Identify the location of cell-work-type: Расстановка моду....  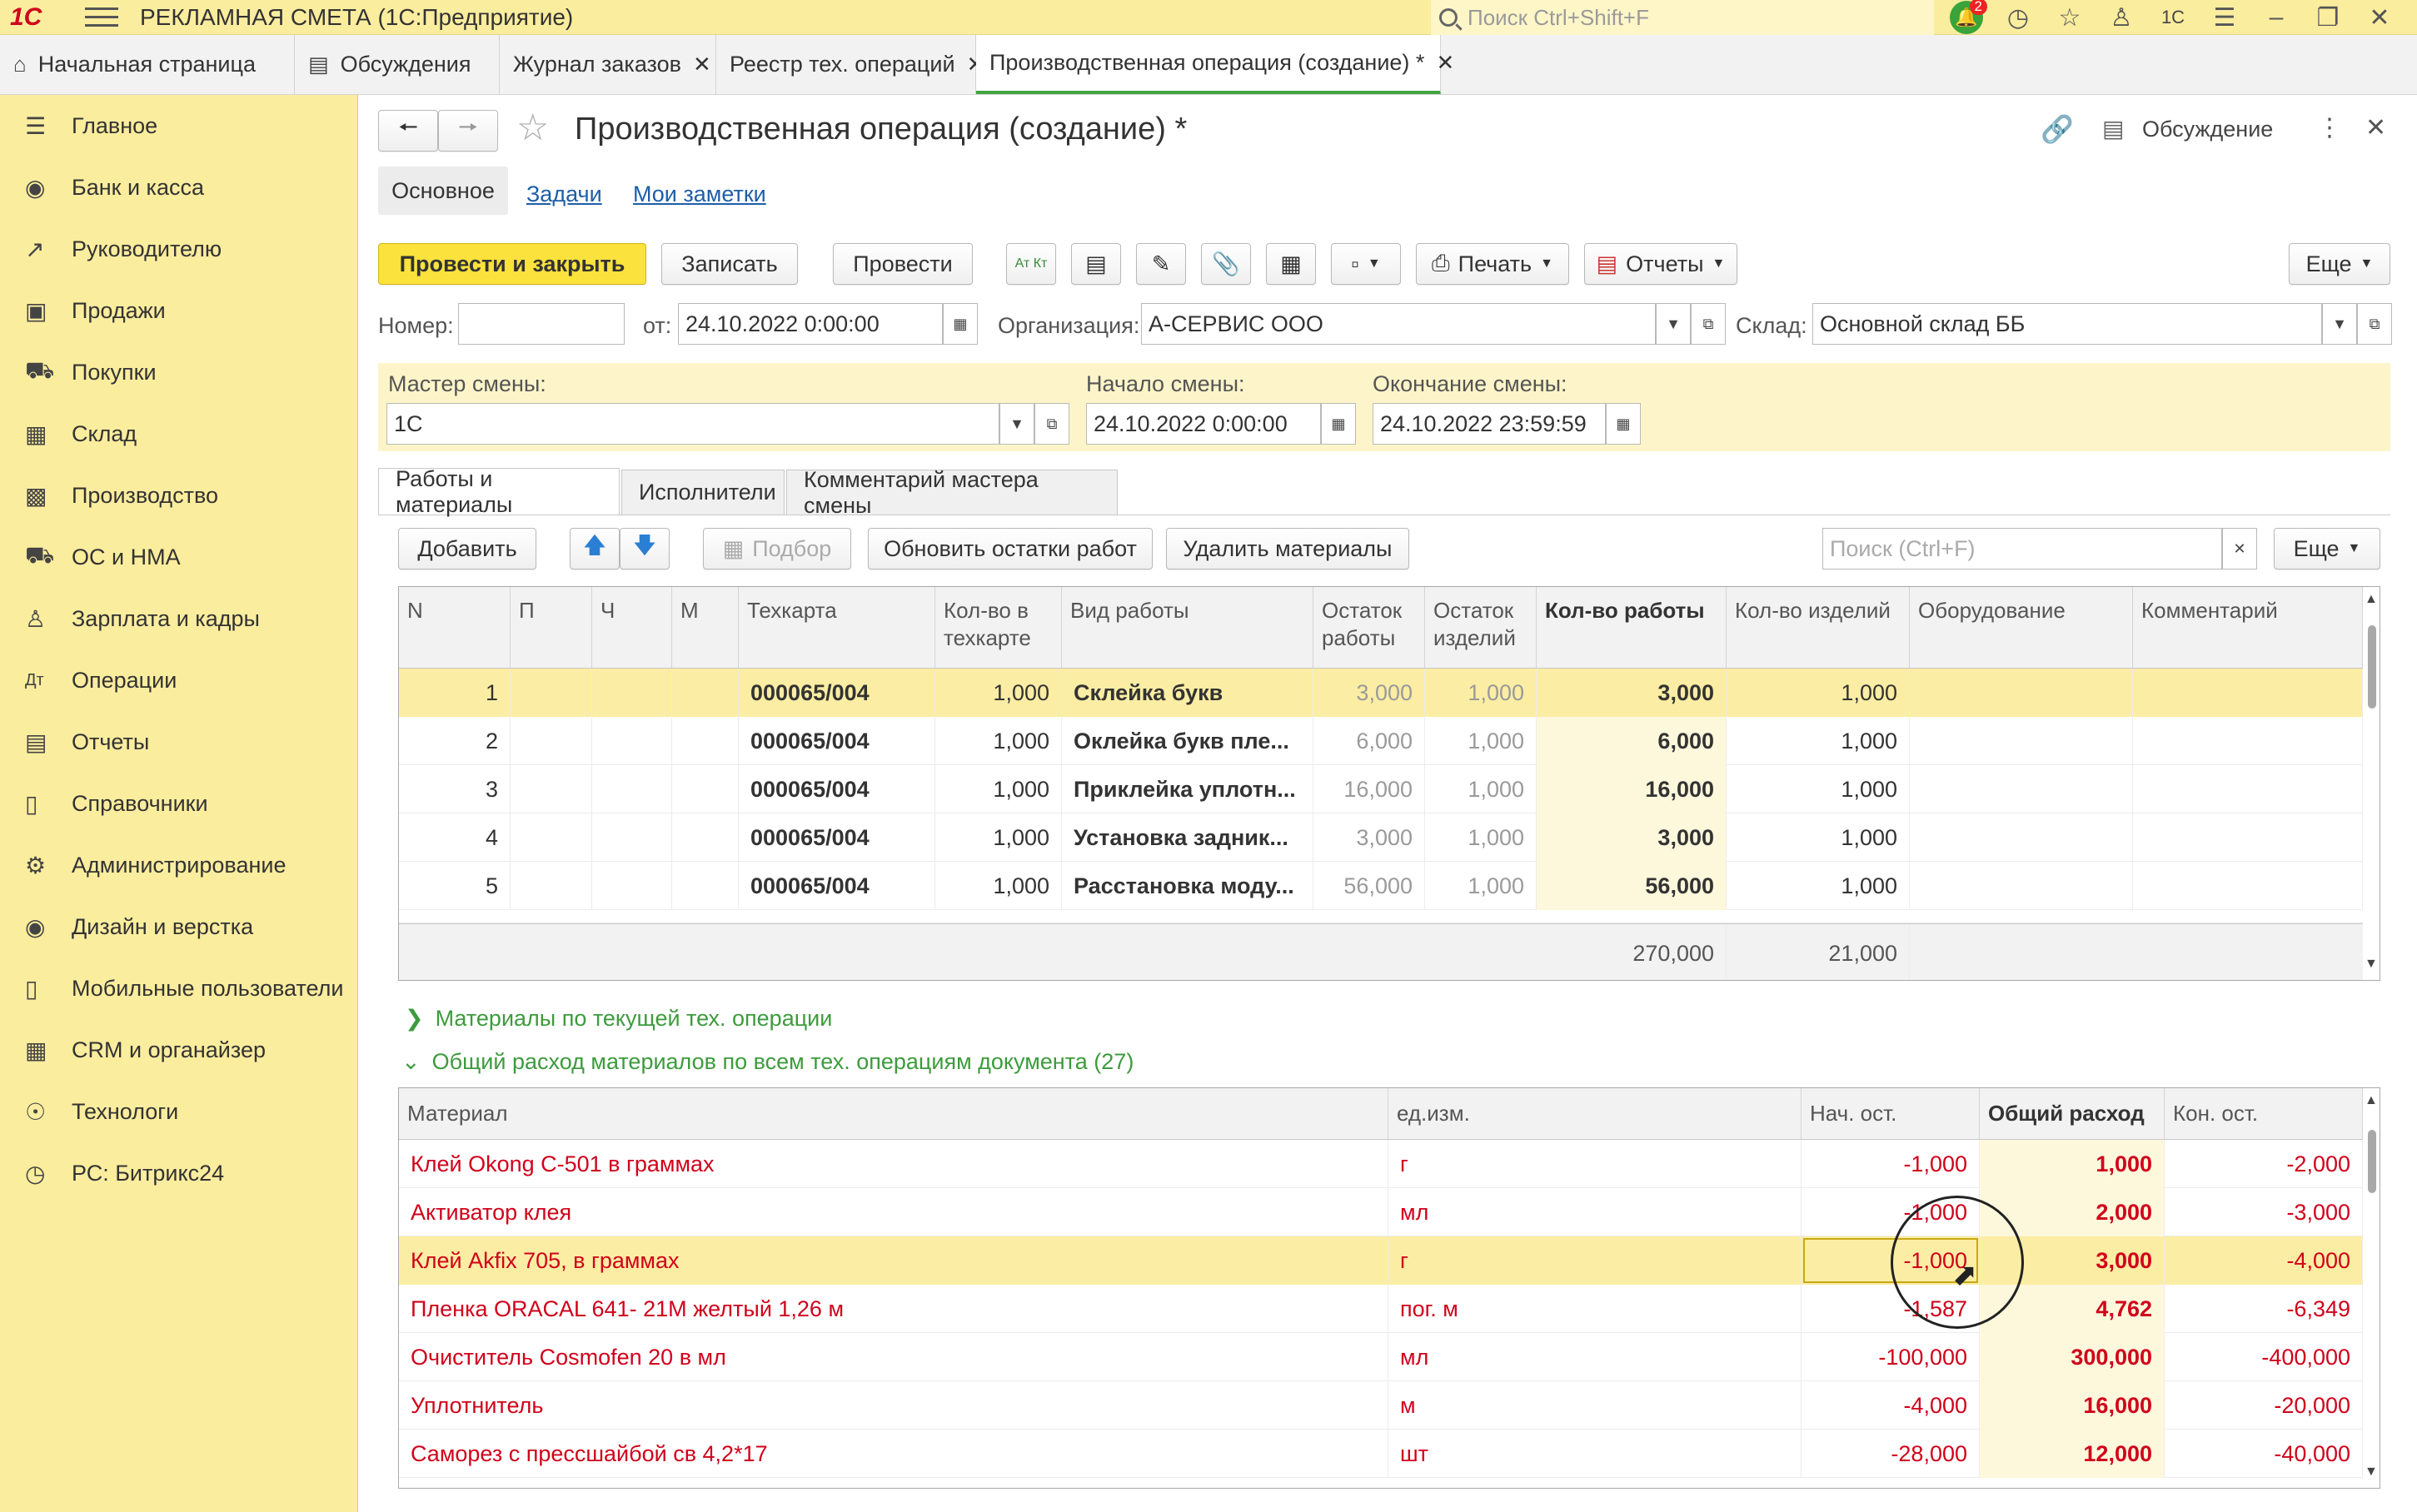
(1187, 886).